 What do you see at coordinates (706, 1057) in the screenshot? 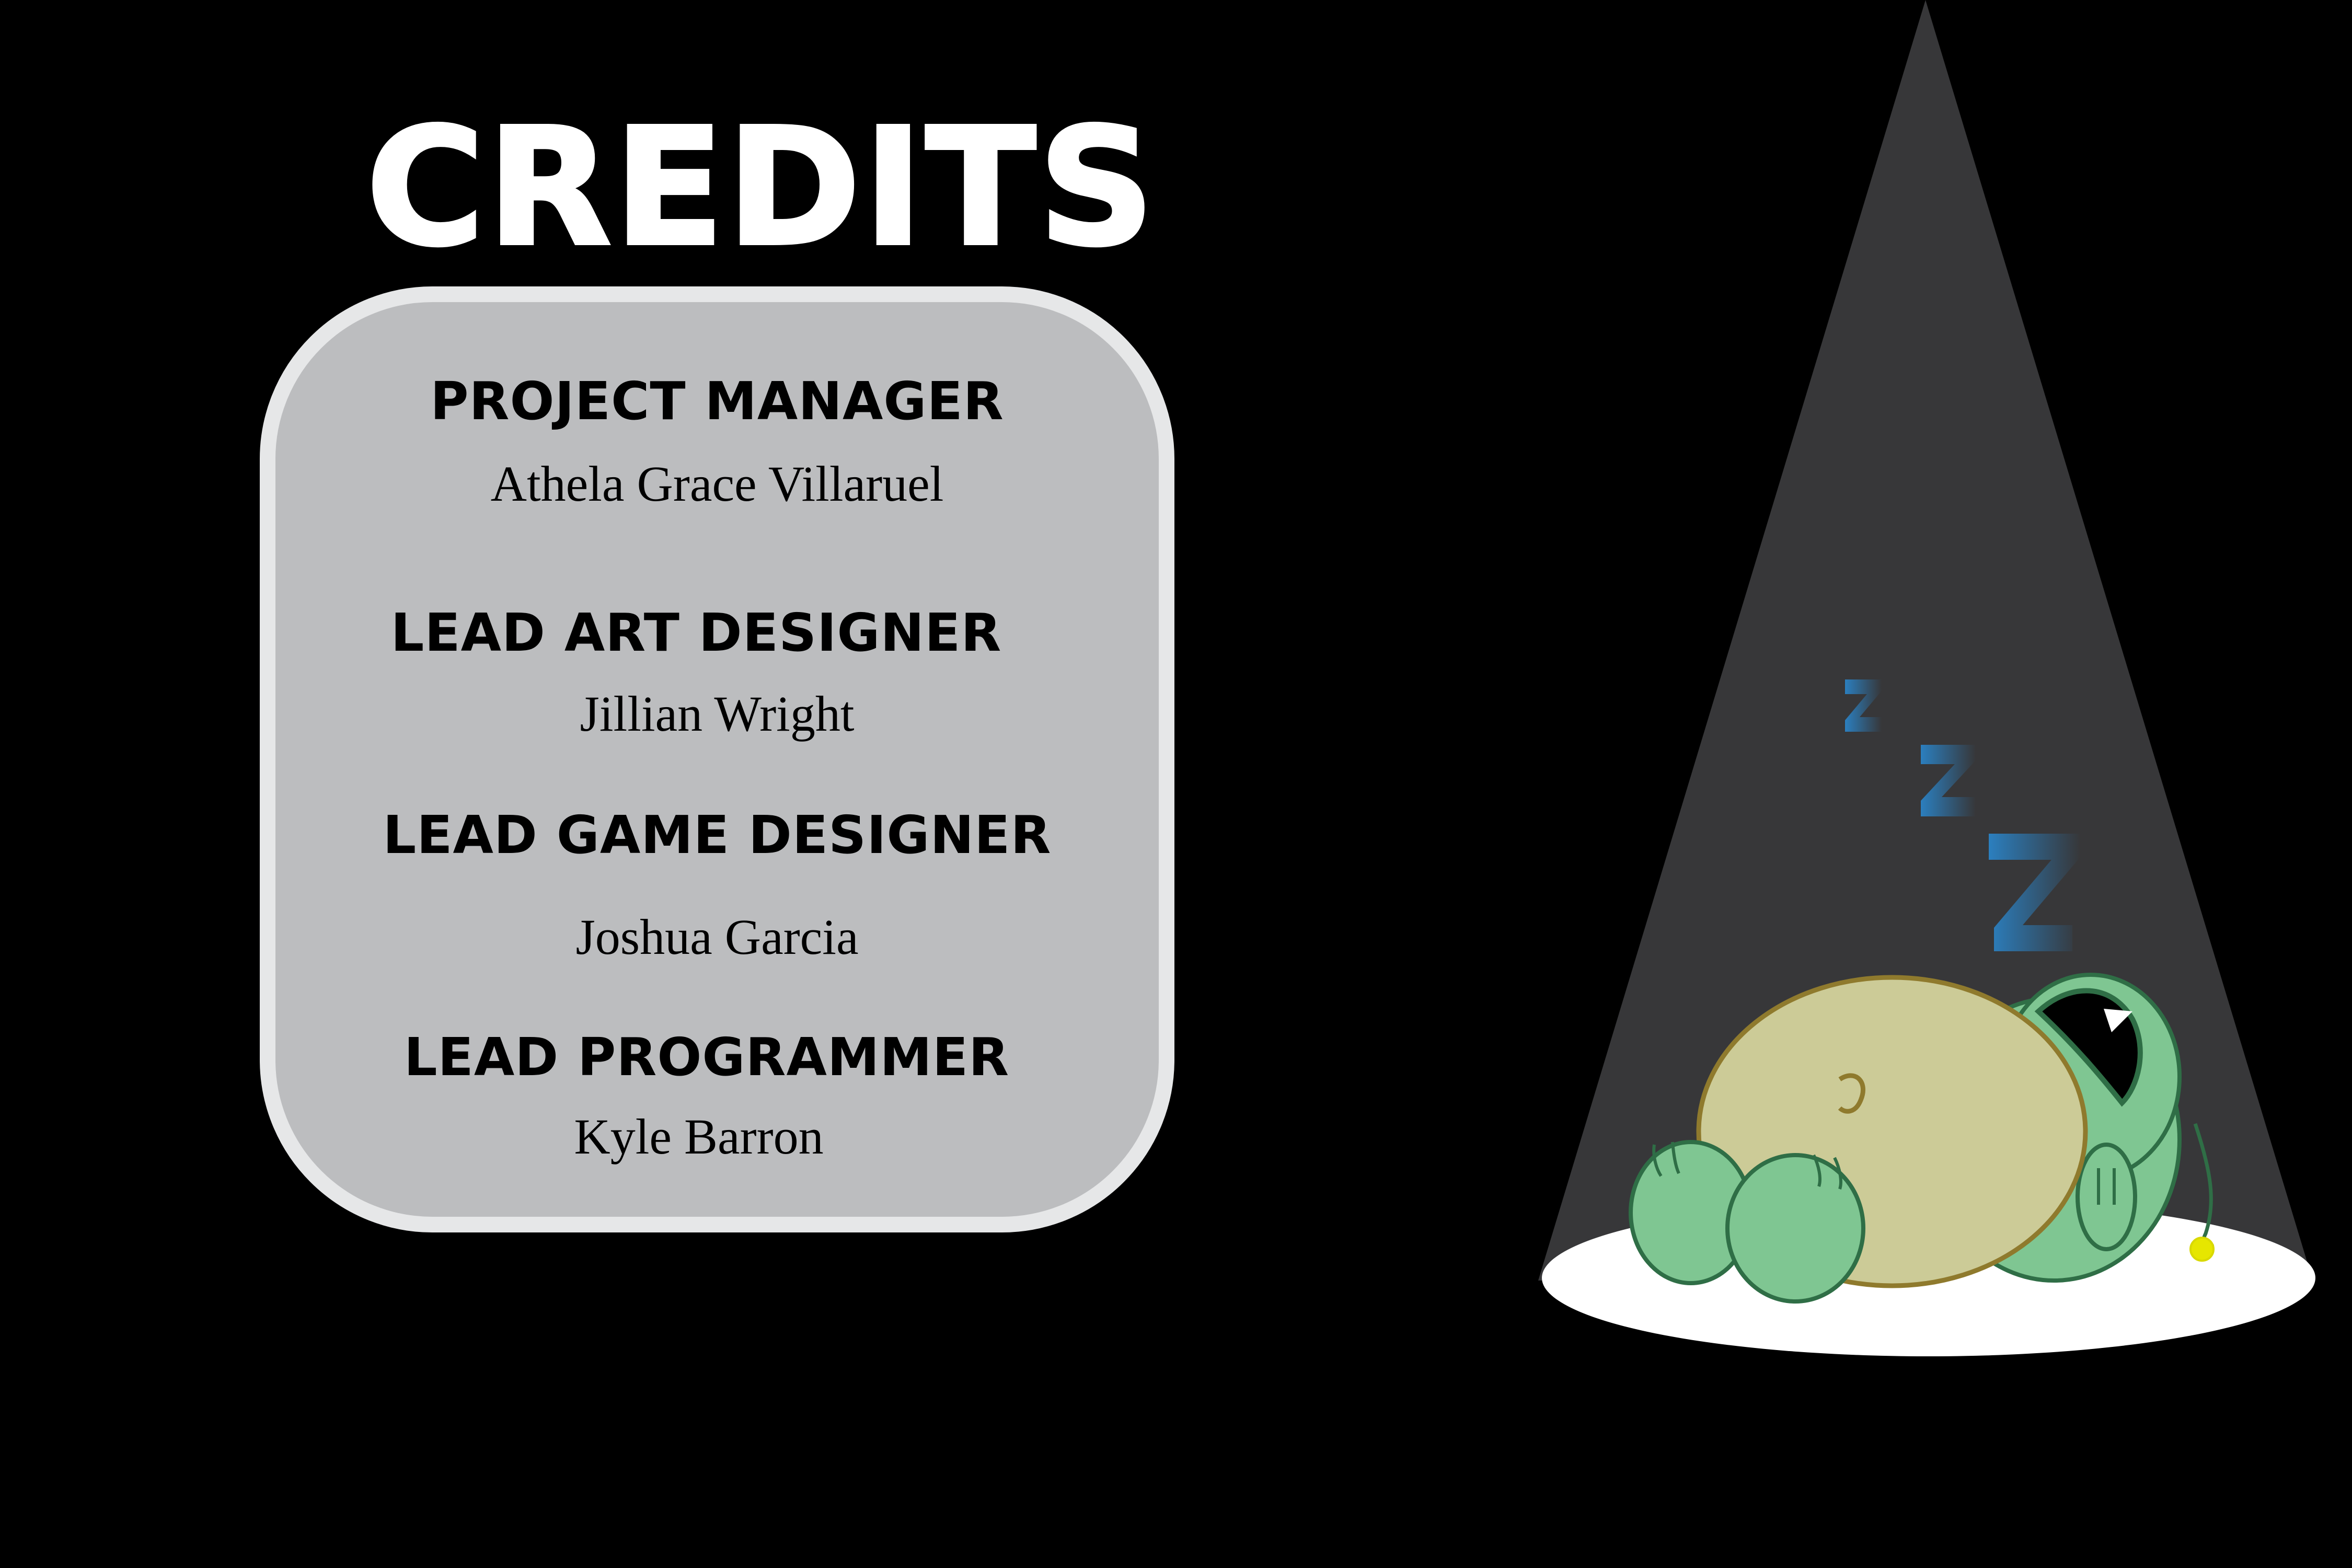
I see `role-lead-programmer: Lead Programmer` at bounding box center [706, 1057].